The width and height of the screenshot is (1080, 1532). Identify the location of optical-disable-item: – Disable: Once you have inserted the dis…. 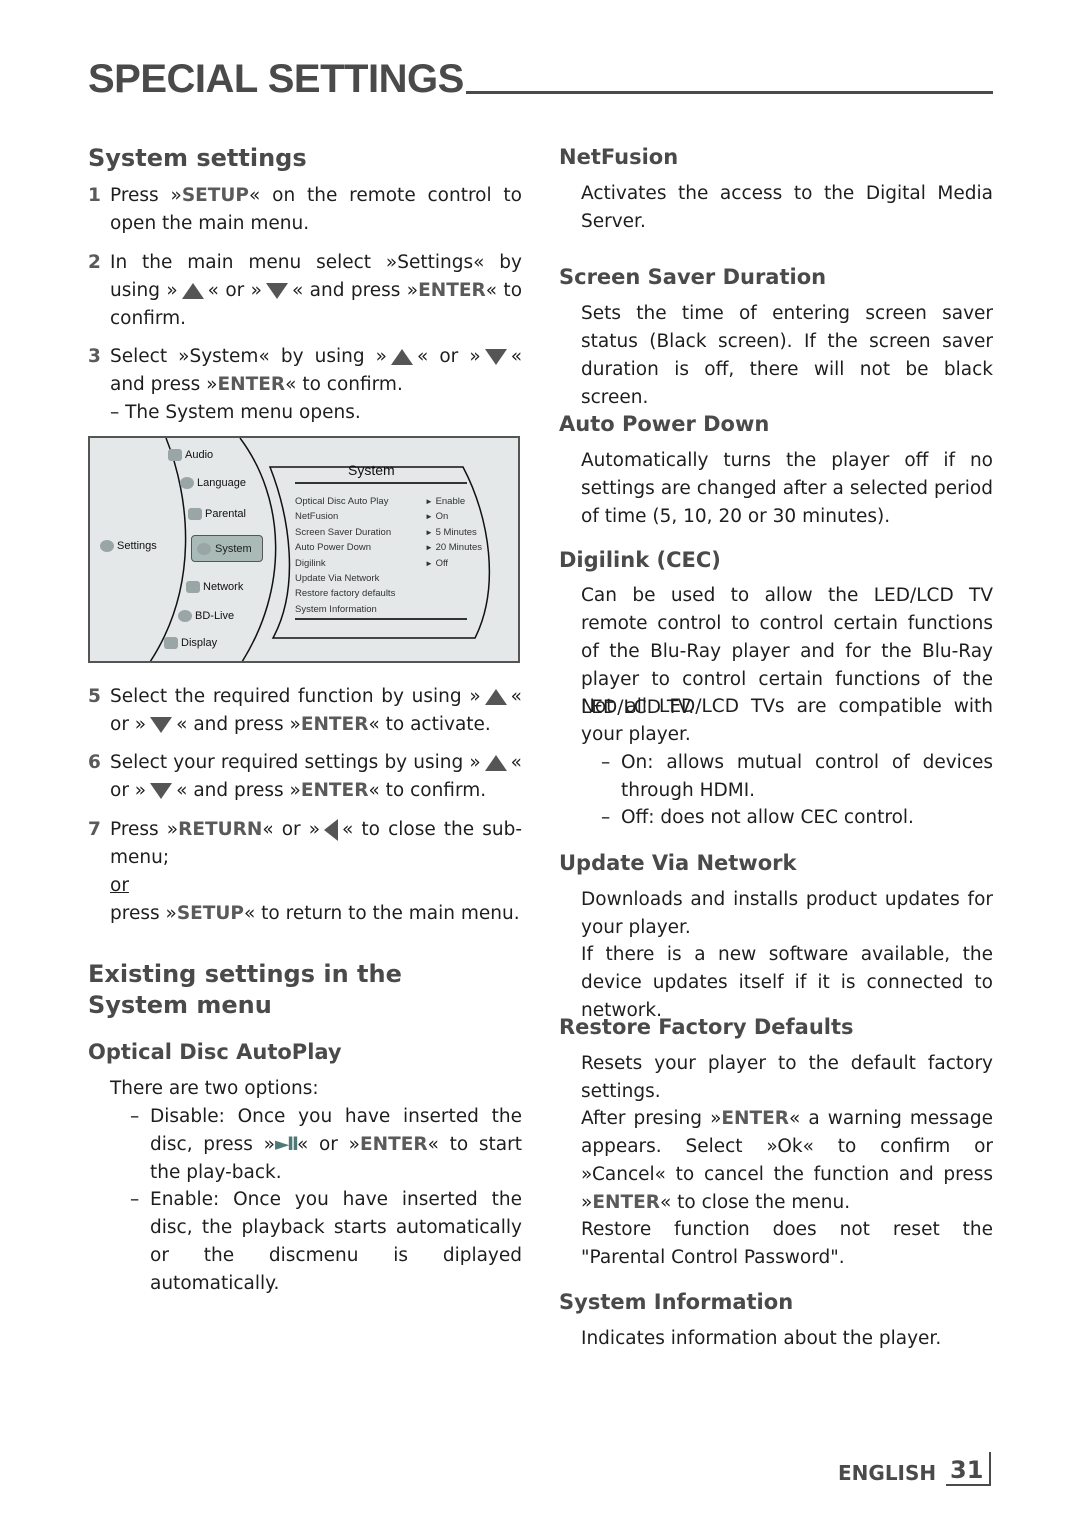
(326, 1144).